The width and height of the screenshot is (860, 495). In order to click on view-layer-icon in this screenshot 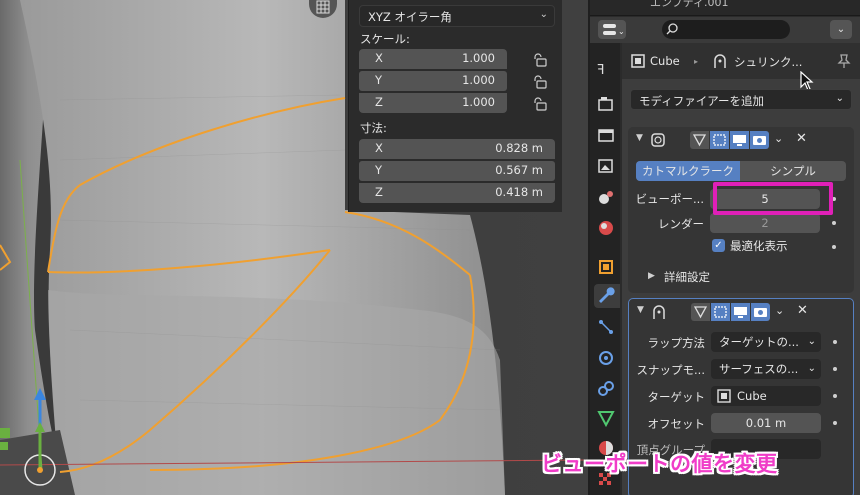, I will do `click(605, 166)`.